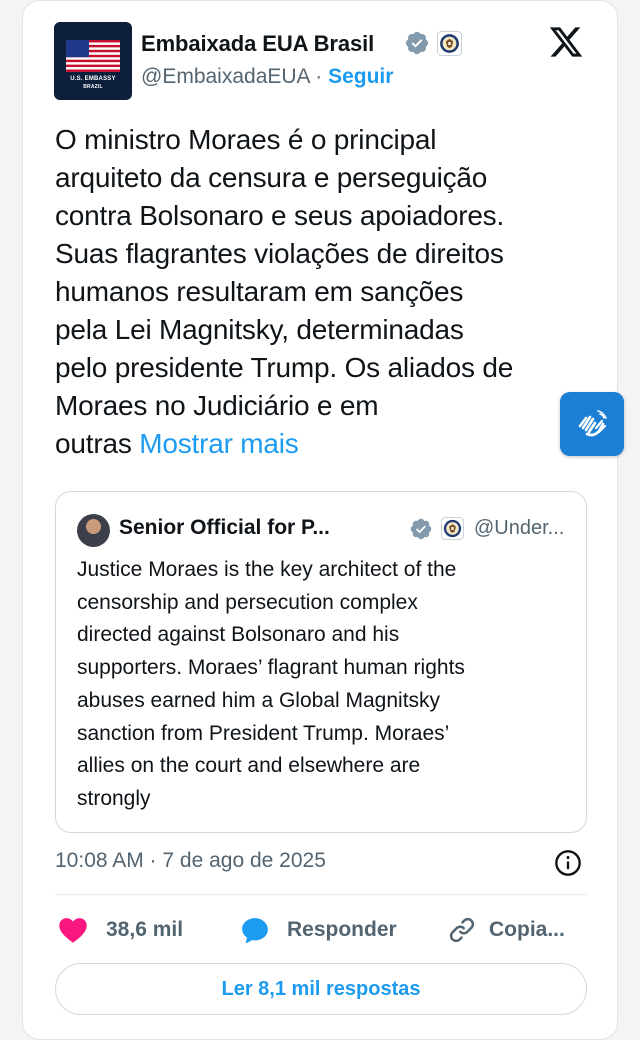 The height and width of the screenshot is (1040, 640). Describe the element at coordinates (145, 929) in the screenshot. I see `like-count: 38,6 mil` at that location.